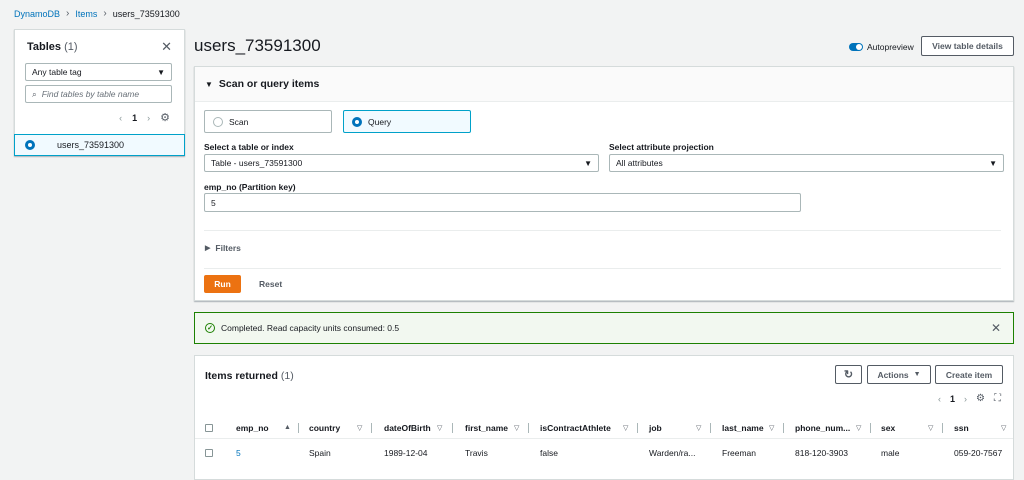 Image resolution: width=1024 pixels, height=480 pixels. I want to click on select-all-checkbox, so click(209, 427).